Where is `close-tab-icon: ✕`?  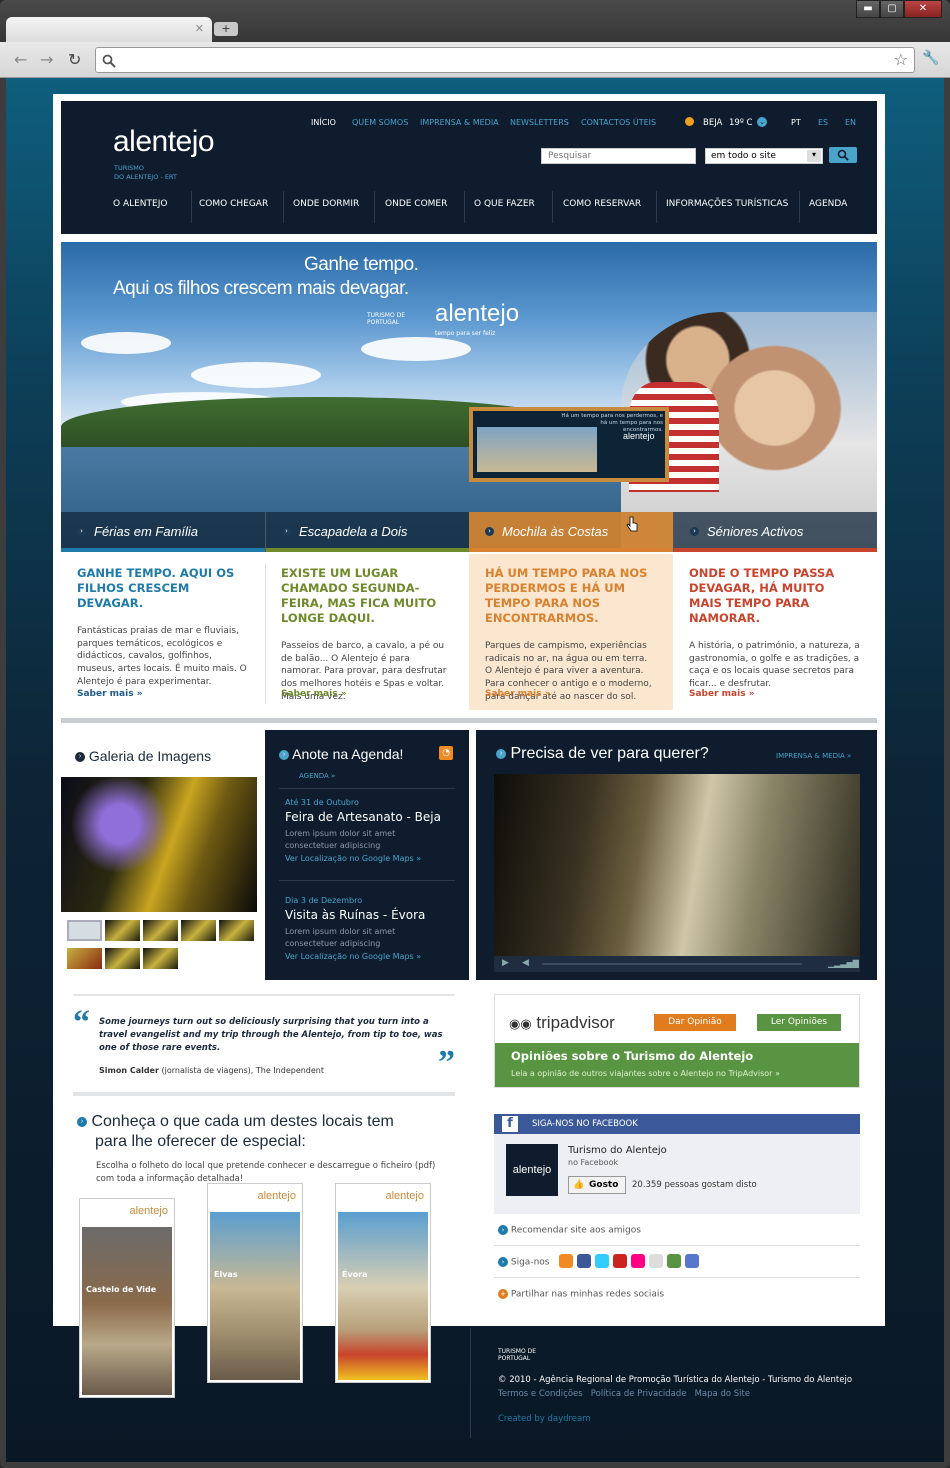
close-tab-icon: ✕ is located at coordinates (199, 28).